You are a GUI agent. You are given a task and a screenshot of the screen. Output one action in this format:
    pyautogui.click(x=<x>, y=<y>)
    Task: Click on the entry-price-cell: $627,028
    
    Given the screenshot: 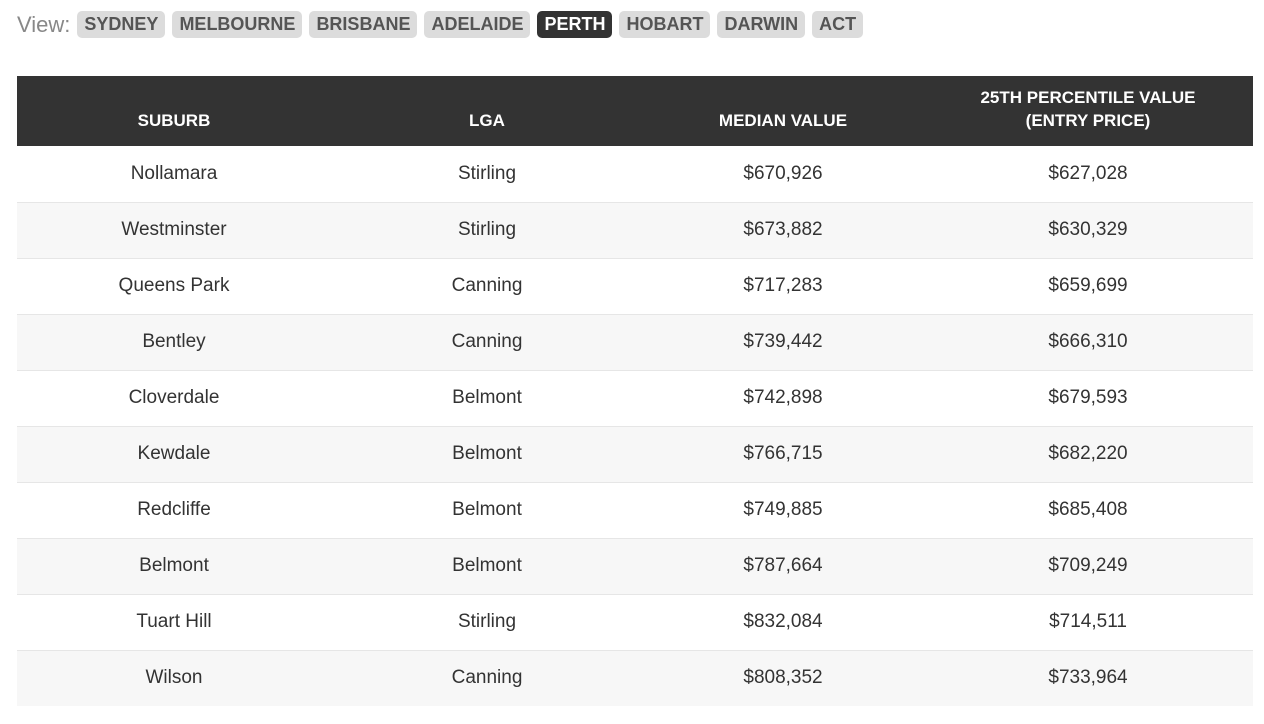 What is the action you would take?
    pyautogui.click(x=1088, y=173)
    